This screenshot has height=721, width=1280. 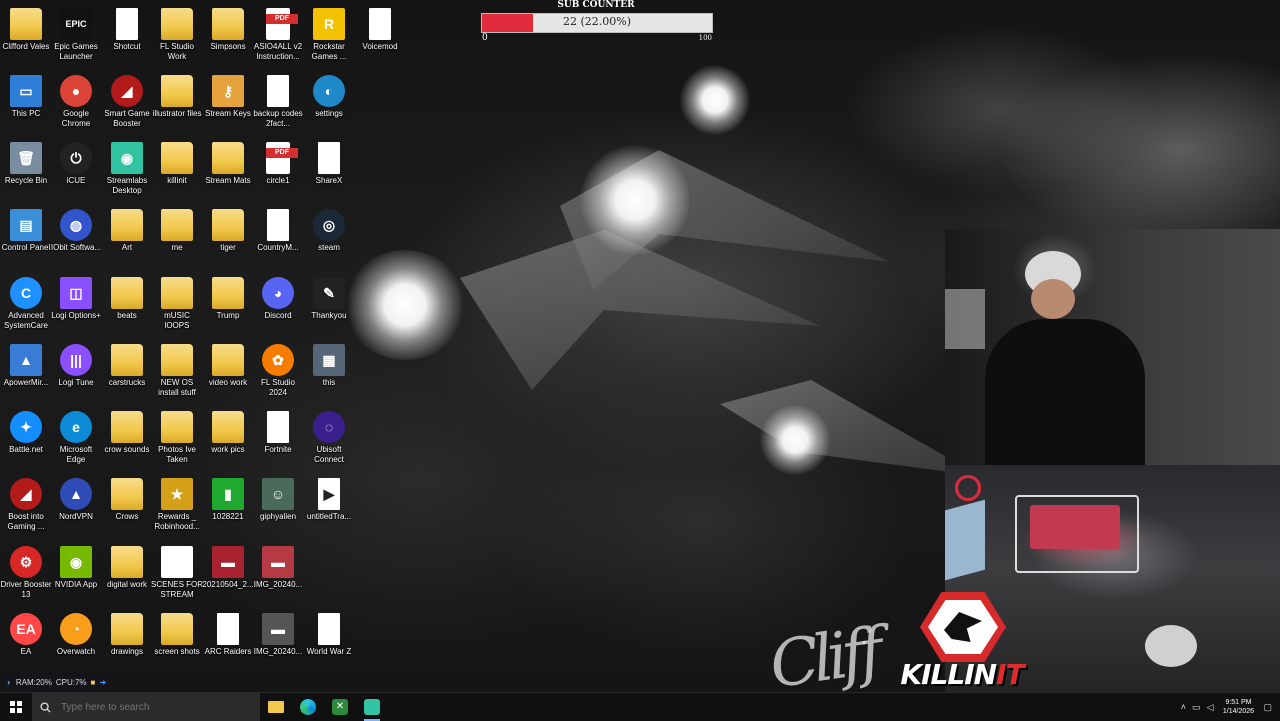 What do you see at coordinates (329, 296) in the screenshot?
I see `desktop-icon: ✎ Thankyou` at bounding box center [329, 296].